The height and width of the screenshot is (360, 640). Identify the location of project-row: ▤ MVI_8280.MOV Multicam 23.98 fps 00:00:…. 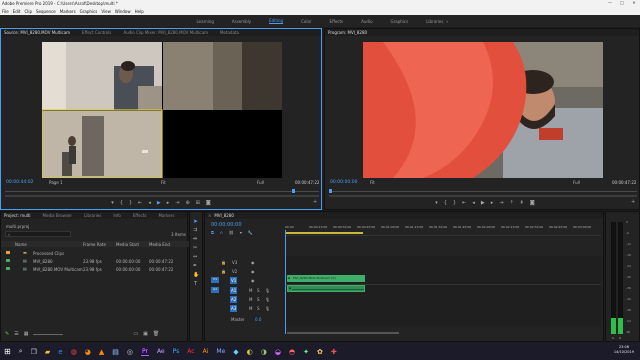
(95, 269).